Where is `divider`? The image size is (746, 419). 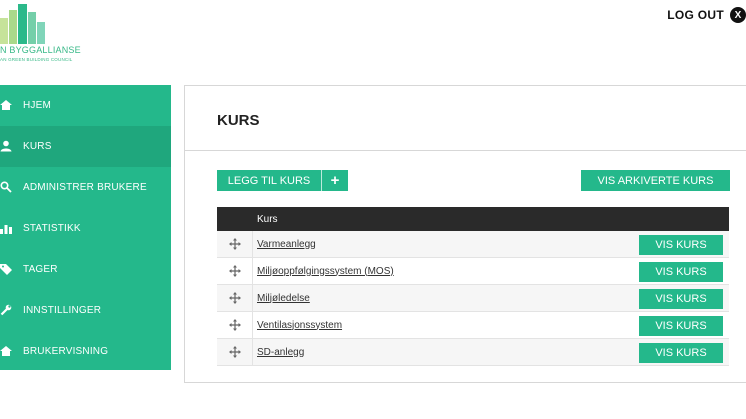 divider is located at coordinates (465, 150).